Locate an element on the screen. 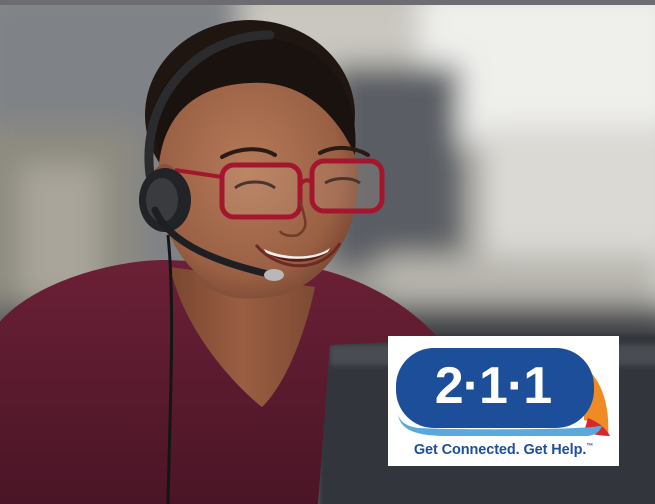 This screenshot has height=504, width=655. logo-tagline: Get Connected. Get Help.™ is located at coordinates (503, 450).